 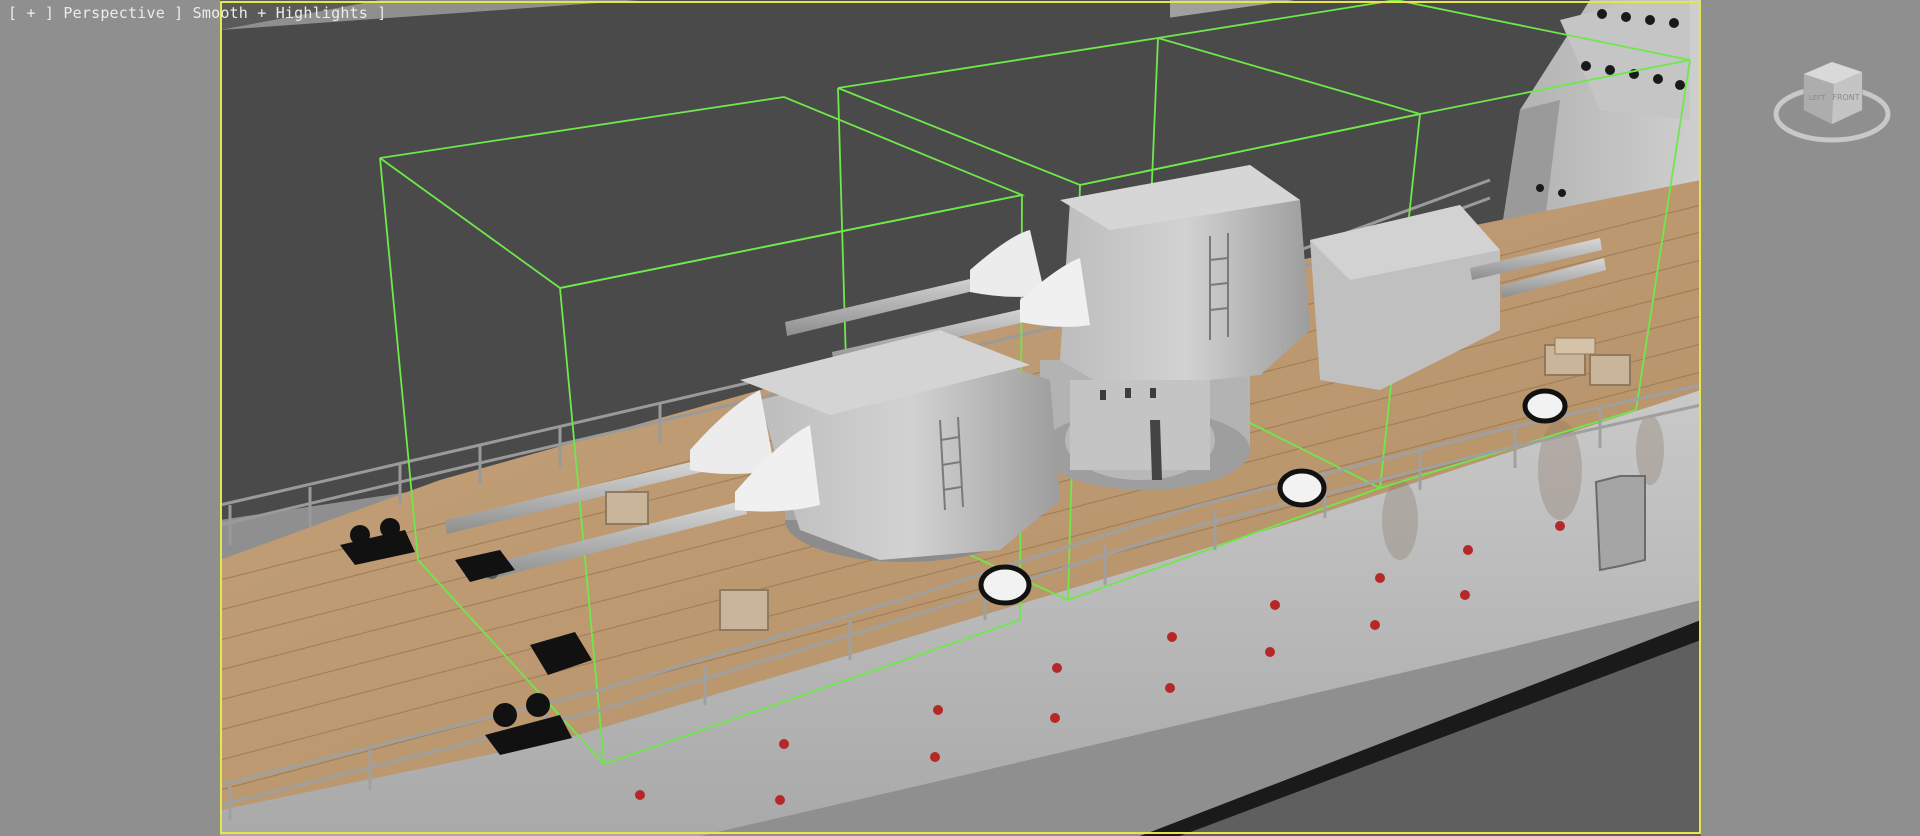 What do you see at coordinates (1620, 523) in the screenshot?
I see `hull-hatch` at bounding box center [1620, 523].